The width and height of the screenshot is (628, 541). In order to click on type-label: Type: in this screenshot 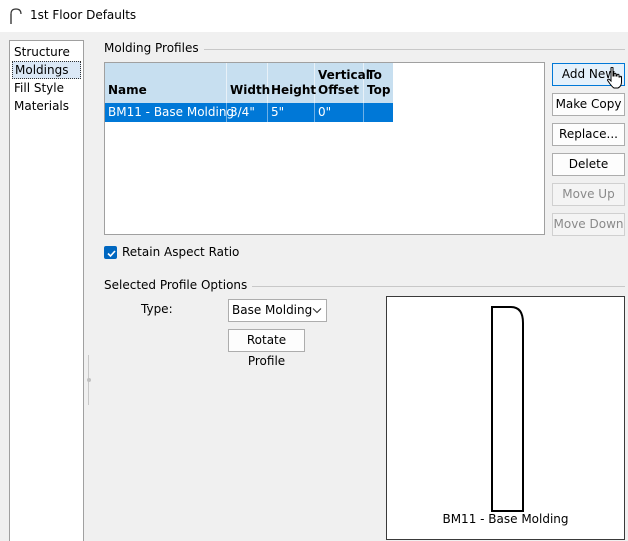, I will do `click(157, 309)`.